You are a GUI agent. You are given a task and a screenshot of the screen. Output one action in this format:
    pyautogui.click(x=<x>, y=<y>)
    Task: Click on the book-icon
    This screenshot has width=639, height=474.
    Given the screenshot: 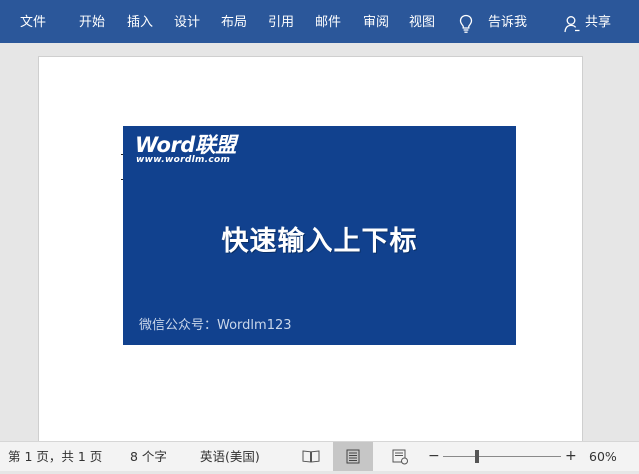 What is the action you would take?
    pyautogui.click(x=311, y=456)
    